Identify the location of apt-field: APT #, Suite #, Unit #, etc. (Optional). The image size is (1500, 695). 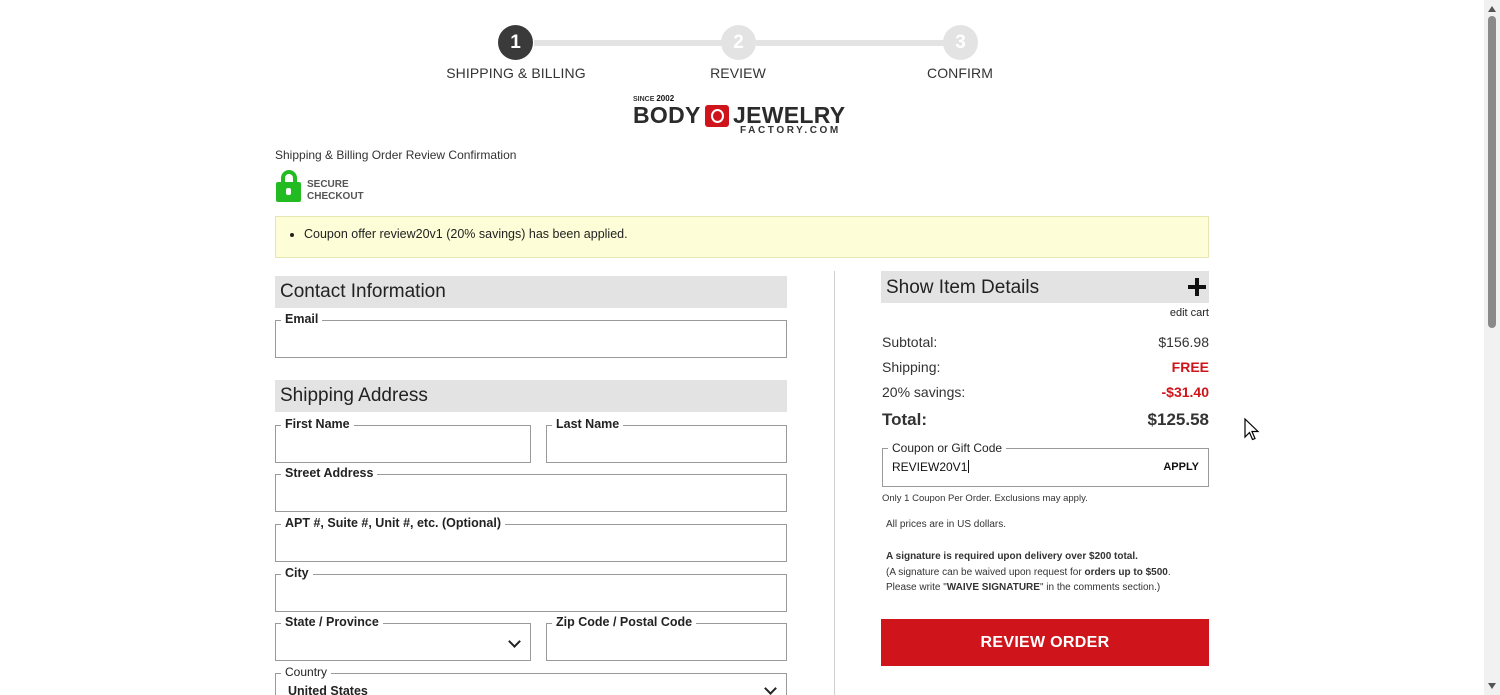
(531, 539).